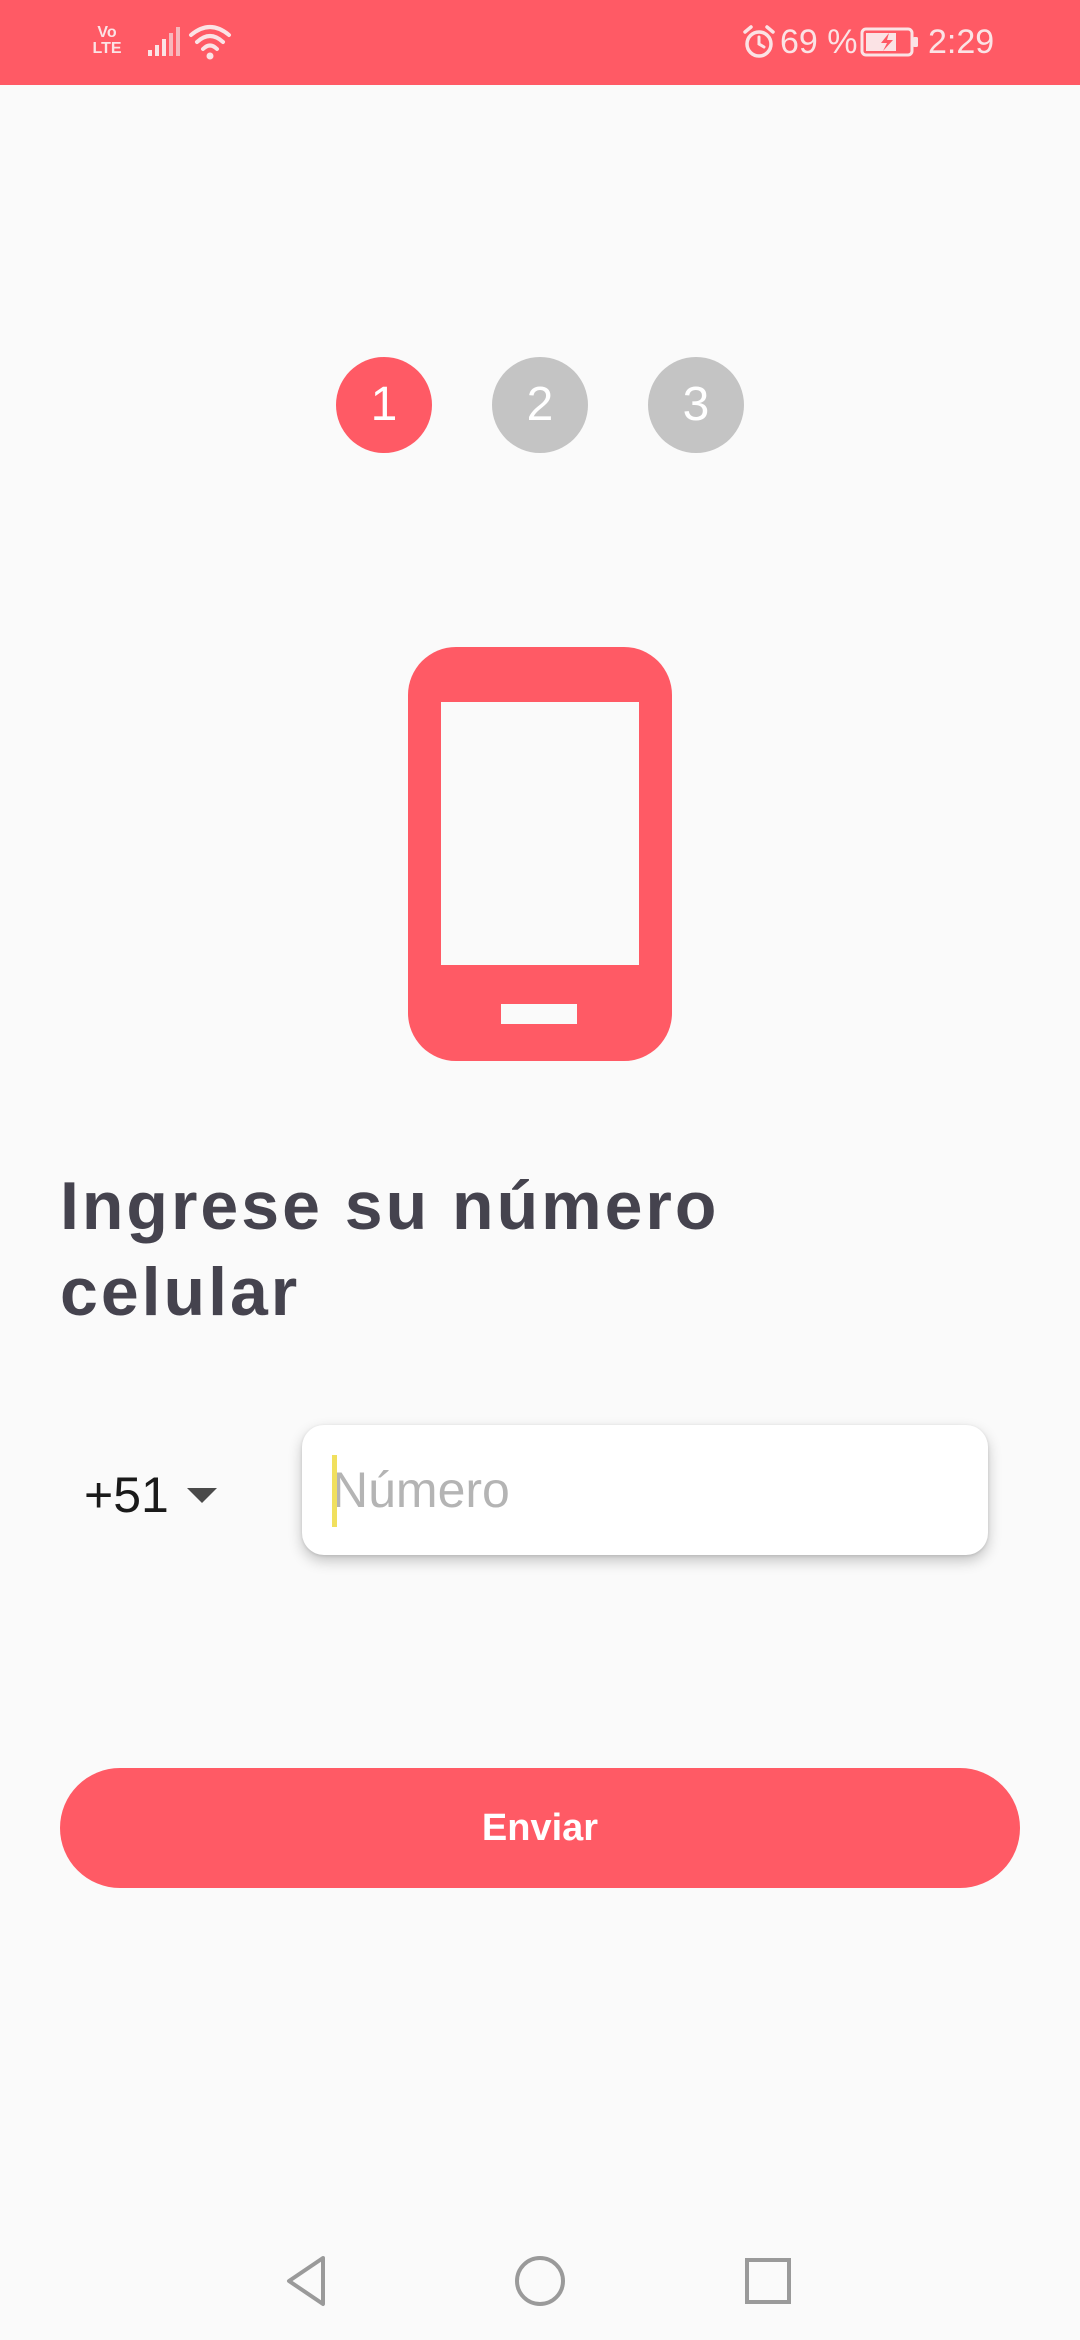 The height and width of the screenshot is (2340, 1080). What do you see at coordinates (210, 42) in the screenshot?
I see `wifi-icon` at bounding box center [210, 42].